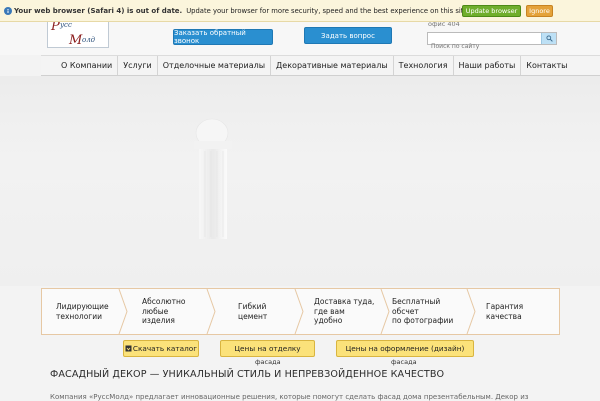 The height and width of the screenshot is (401, 600). I want to click on nav-item-works: Наши работы, so click(486, 65).